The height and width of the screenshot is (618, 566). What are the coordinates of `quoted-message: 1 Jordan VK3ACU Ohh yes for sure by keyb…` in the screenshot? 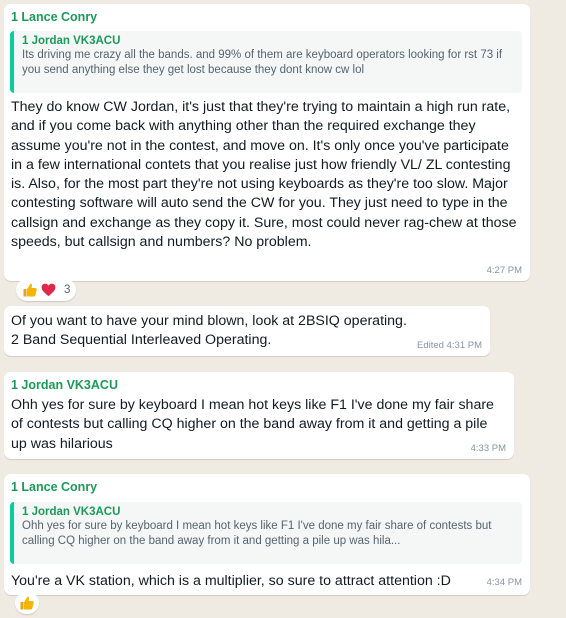 It's located at (266, 533).